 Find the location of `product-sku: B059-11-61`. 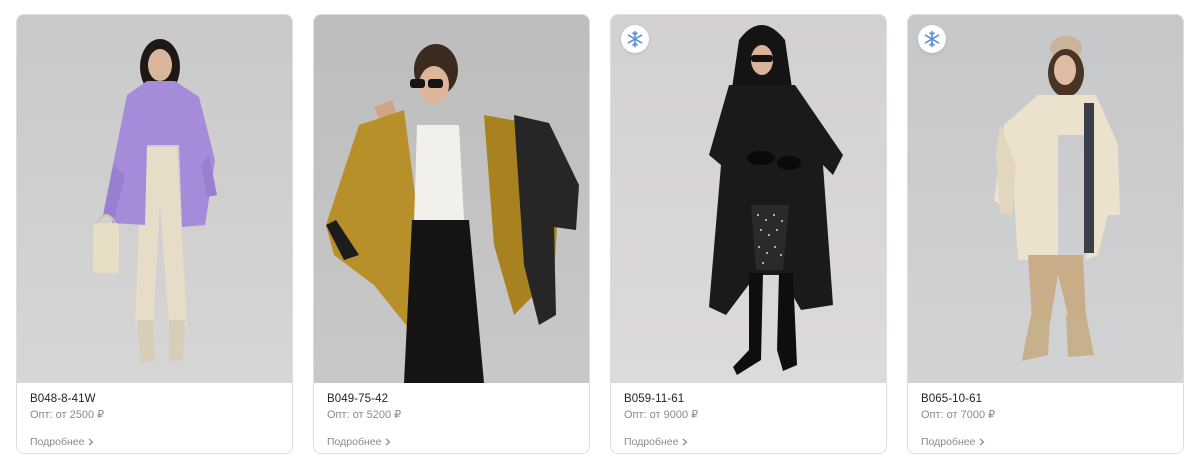

product-sku: B059-11-61 is located at coordinates (654, 399).